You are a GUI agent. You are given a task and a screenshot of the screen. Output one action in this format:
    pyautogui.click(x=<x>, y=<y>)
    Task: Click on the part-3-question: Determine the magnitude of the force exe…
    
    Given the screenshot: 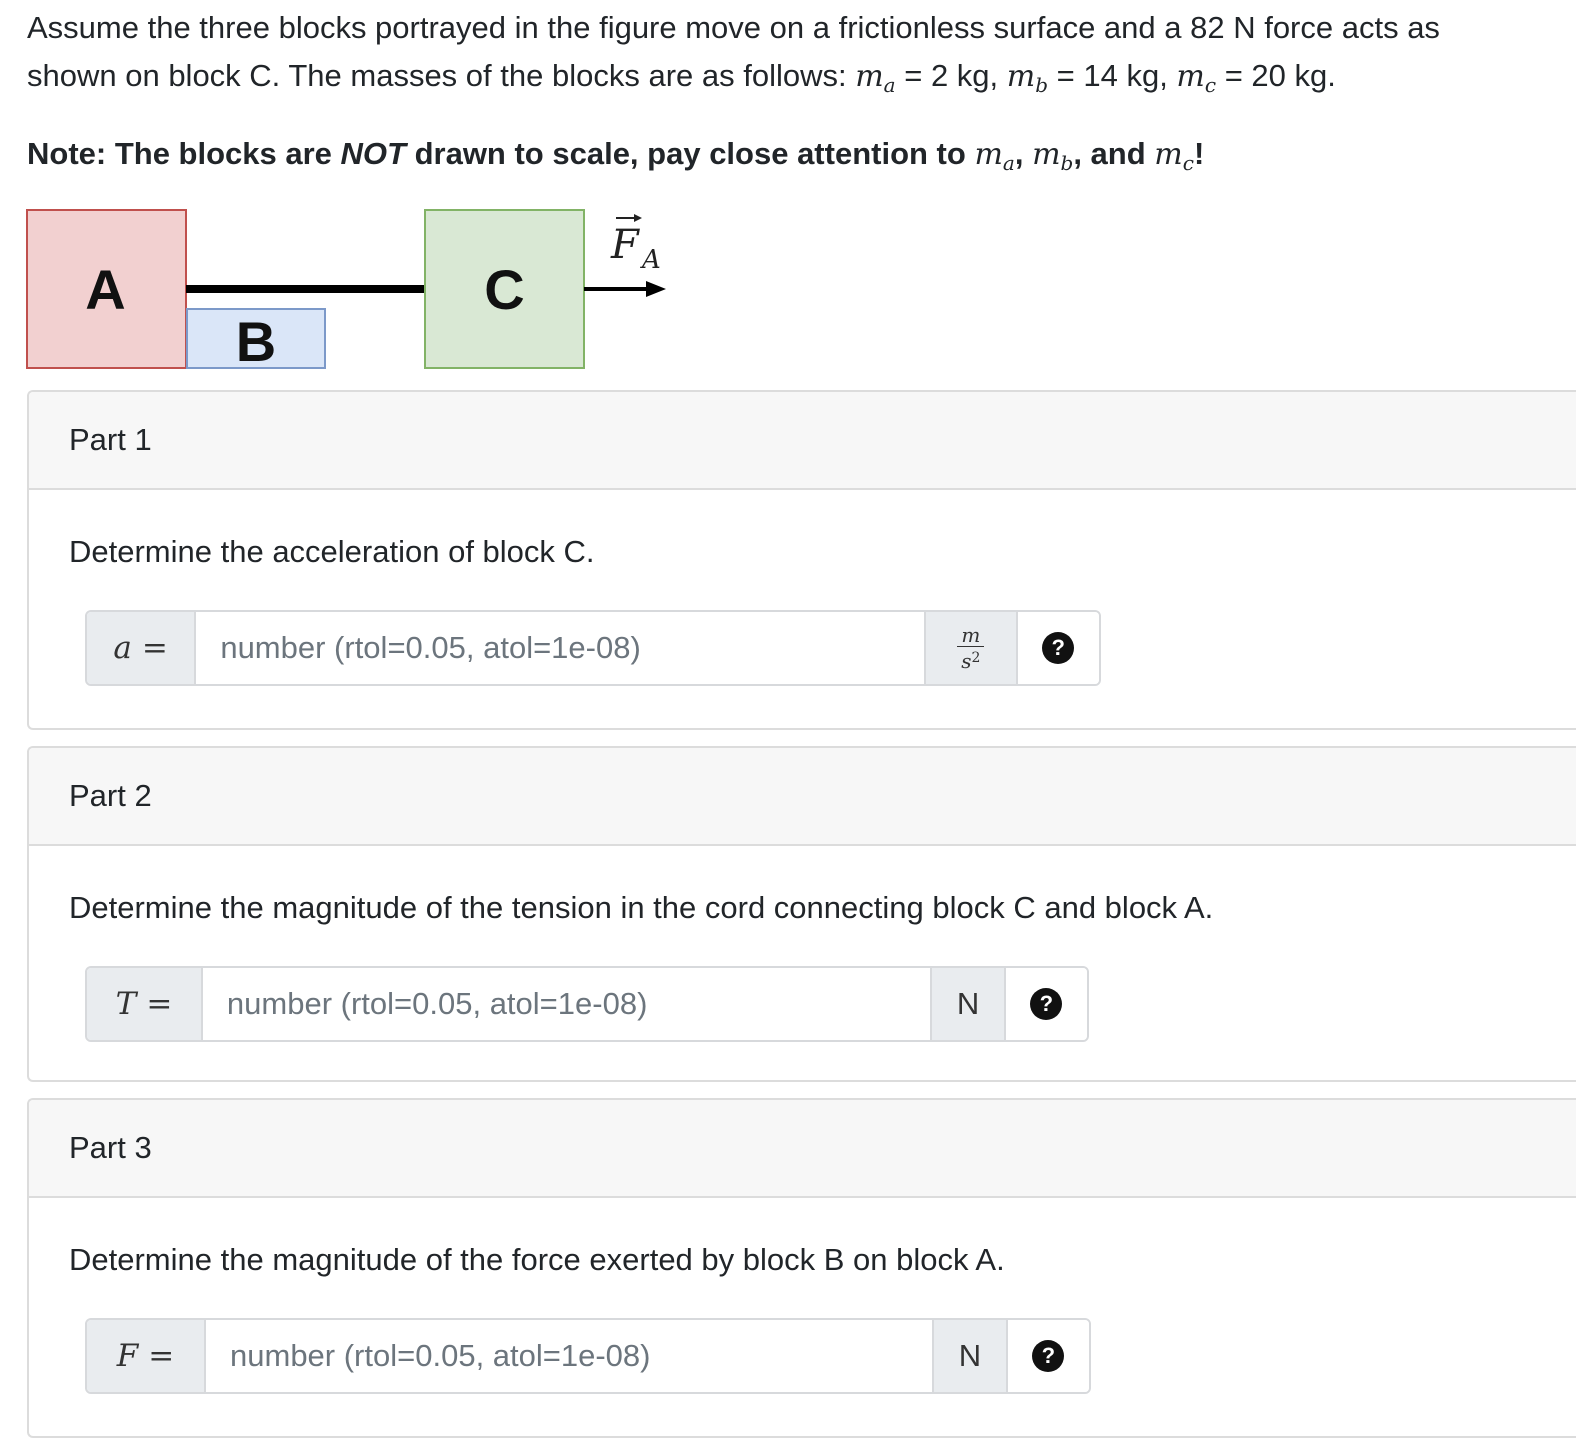 What is the action you would take?
    pyautogui.click(x=537, y=1259)
    